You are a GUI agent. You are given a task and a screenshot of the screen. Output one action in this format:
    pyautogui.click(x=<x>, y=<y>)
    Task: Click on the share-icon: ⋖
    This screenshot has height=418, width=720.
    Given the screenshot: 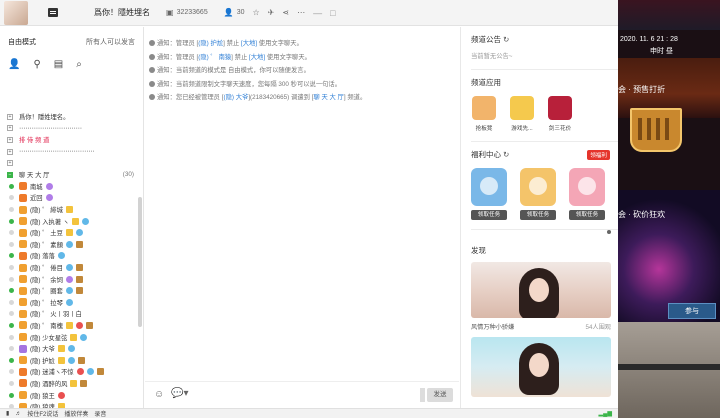 What is the action you would take?
    pyautogui.click(x=285, y=12)
    